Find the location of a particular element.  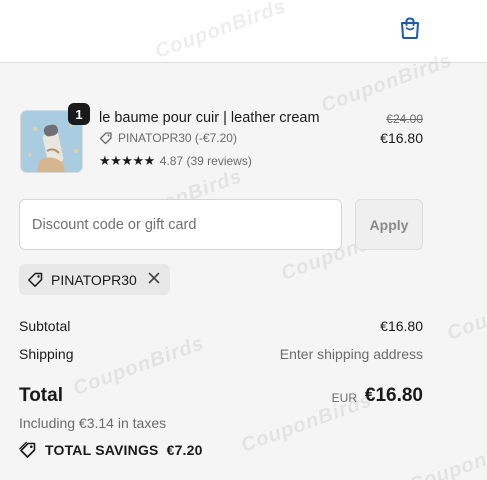

item-discount-text: PINATOPR30 (-€7.20) is located at coordinates (177, 138).